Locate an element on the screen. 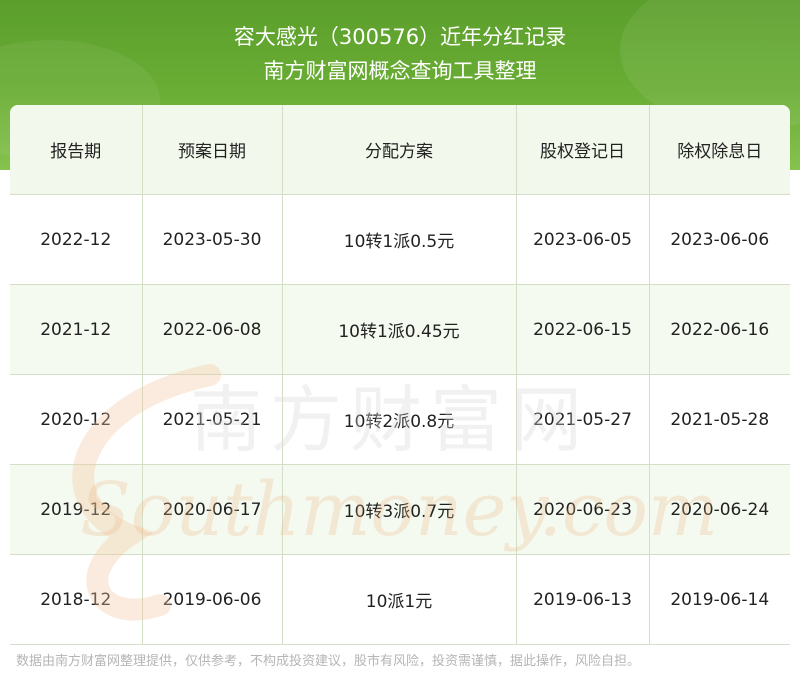 This screenshot has height=690, width=800. cell-plan-date: 2021-05-21 is located at coordinates (212, 419).